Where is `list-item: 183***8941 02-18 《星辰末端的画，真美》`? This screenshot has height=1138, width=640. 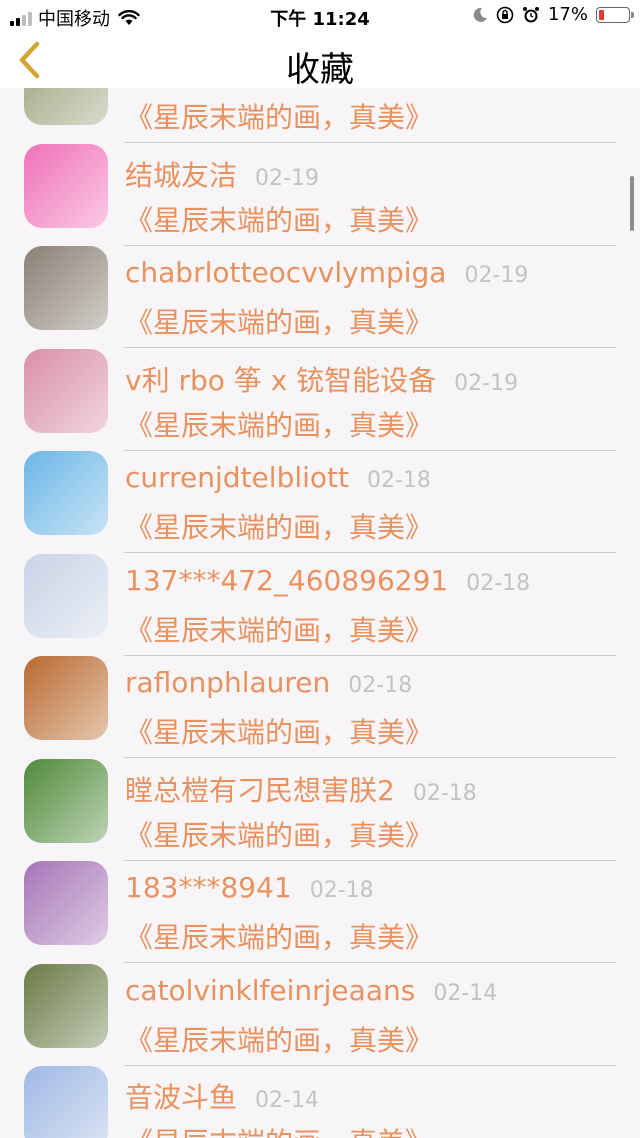 list-item: 183***8941 02-18 《星辰末端的画，真美》 is located at coordinates (320, 904).